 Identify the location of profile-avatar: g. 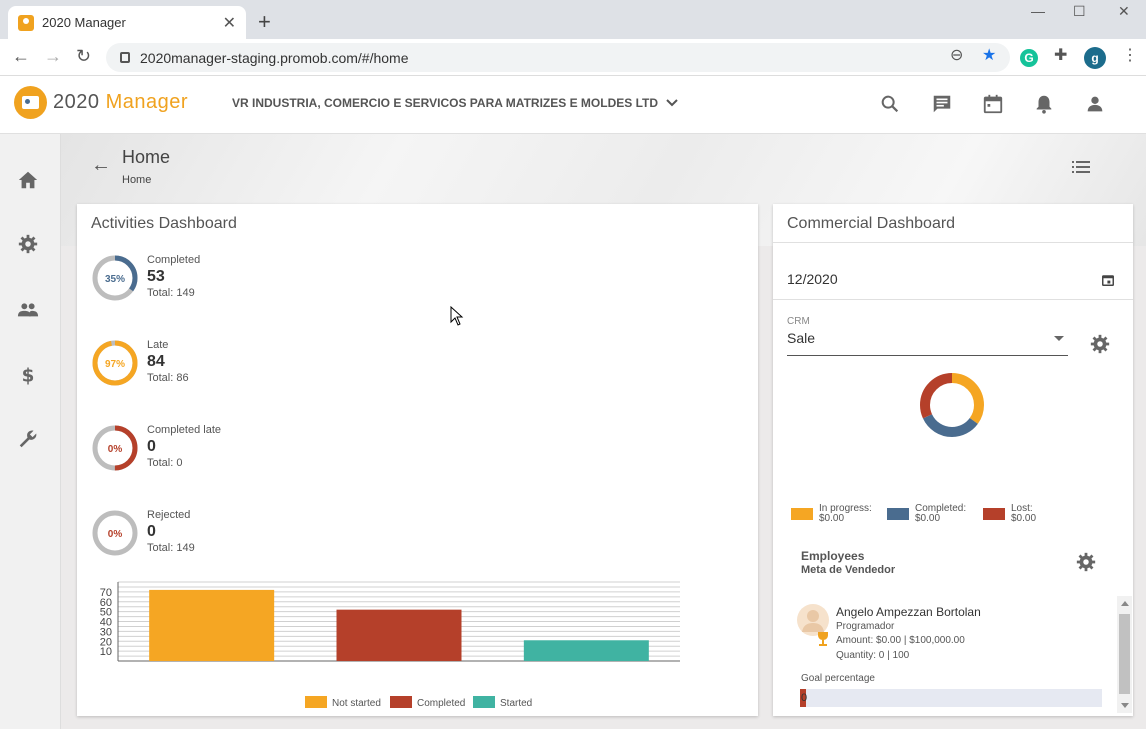
(1095, 58).